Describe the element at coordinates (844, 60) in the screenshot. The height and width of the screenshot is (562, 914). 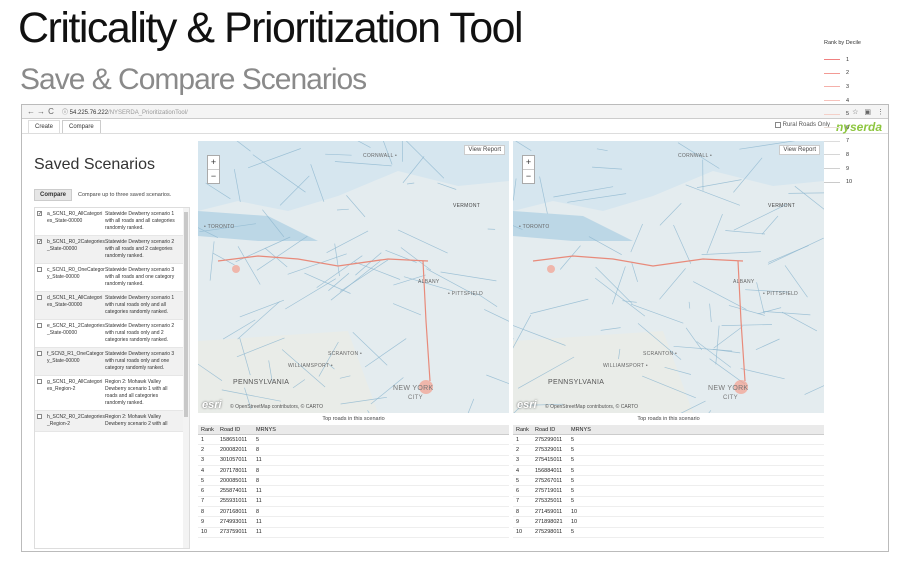
I see `legend-item: 1` at that location.